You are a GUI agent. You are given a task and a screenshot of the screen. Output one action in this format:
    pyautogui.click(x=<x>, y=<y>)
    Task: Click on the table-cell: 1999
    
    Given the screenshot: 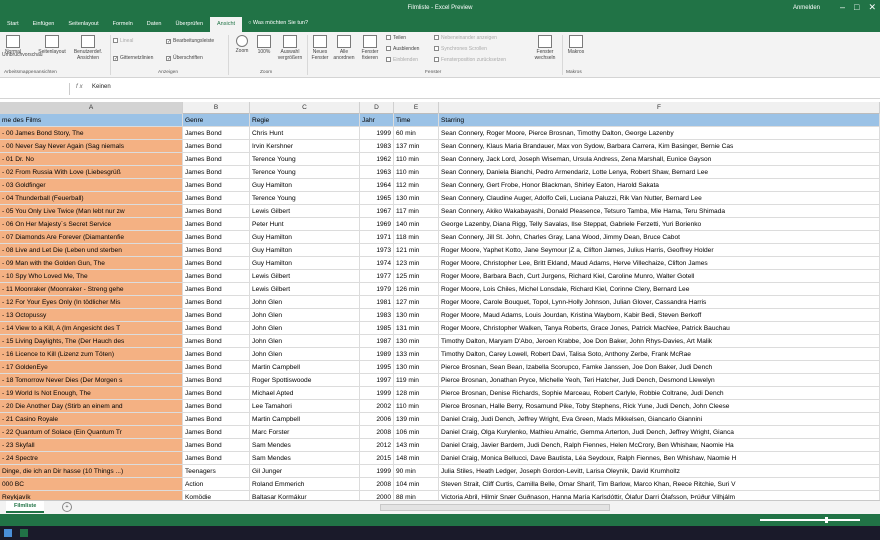 What is the action you would take?
    pyautogui.click(x=377, y=471)
    